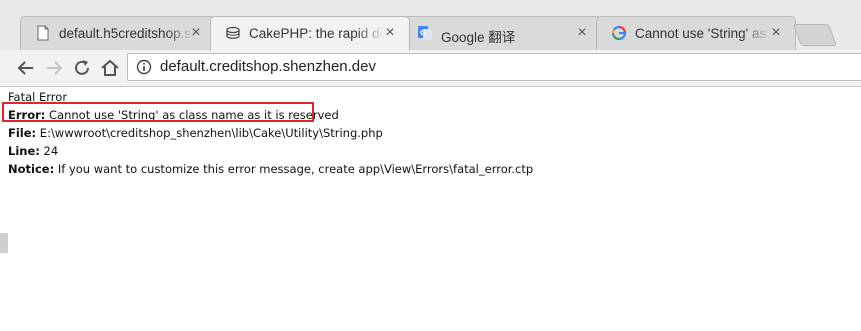  Describe the element at coordinates (26, 68) in the screenshot. I see `back-arrow-icon` at that location.